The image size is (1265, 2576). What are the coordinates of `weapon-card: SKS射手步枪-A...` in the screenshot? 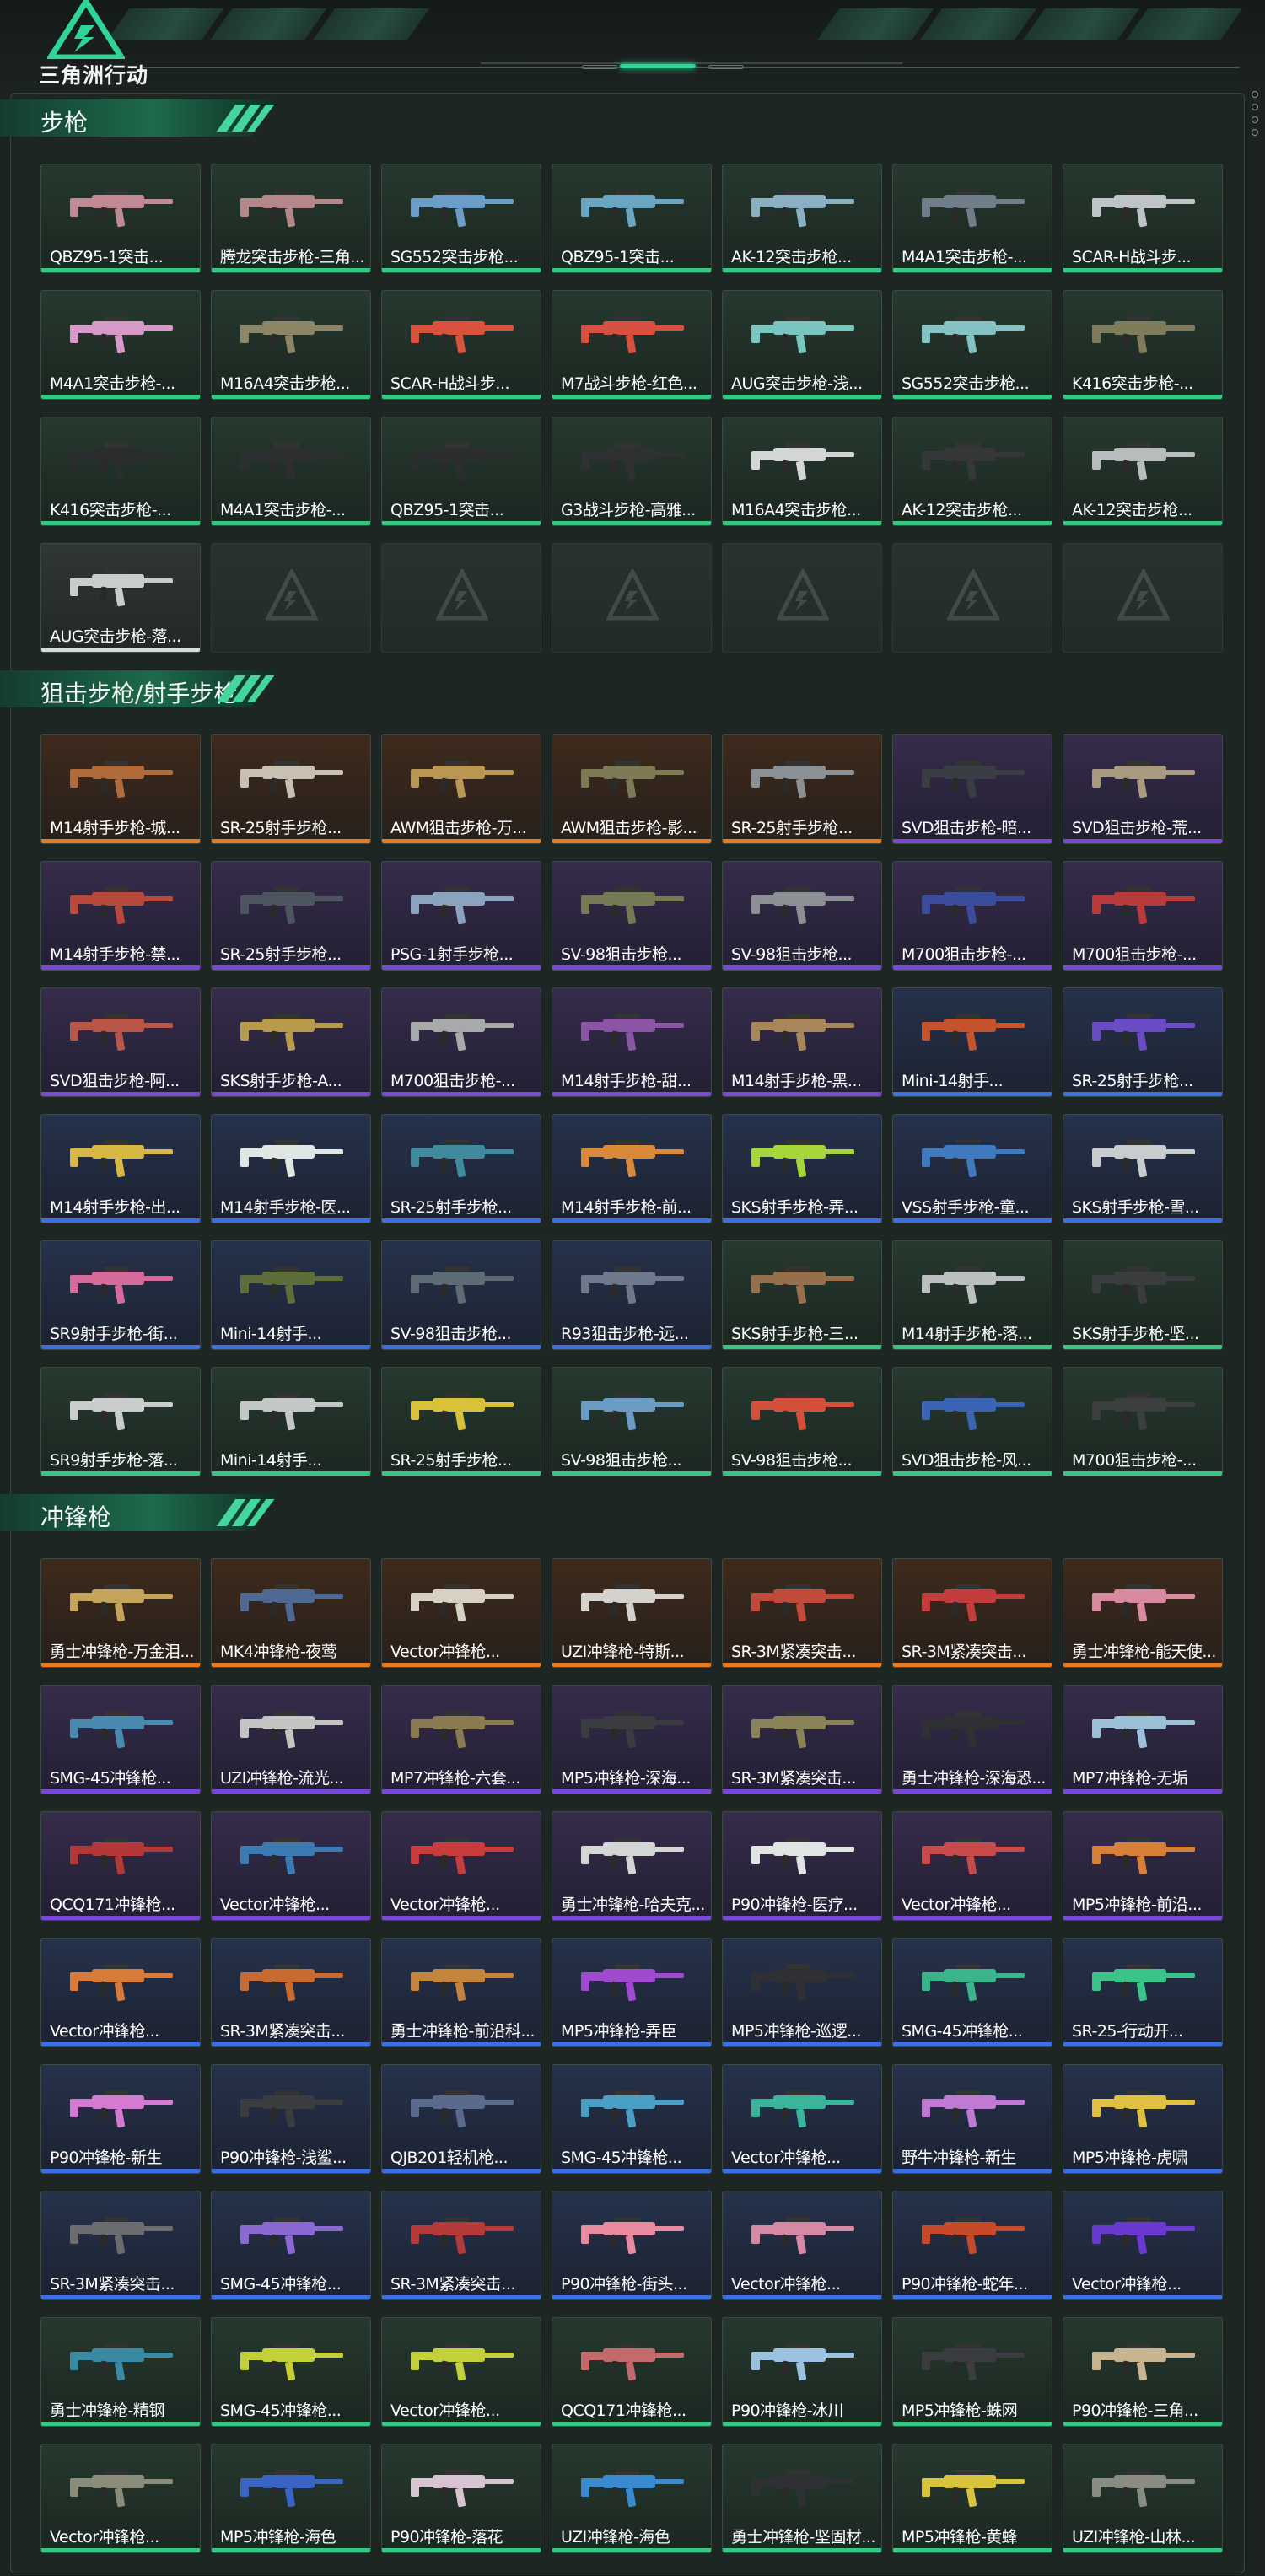 It's located at (291, 1042).